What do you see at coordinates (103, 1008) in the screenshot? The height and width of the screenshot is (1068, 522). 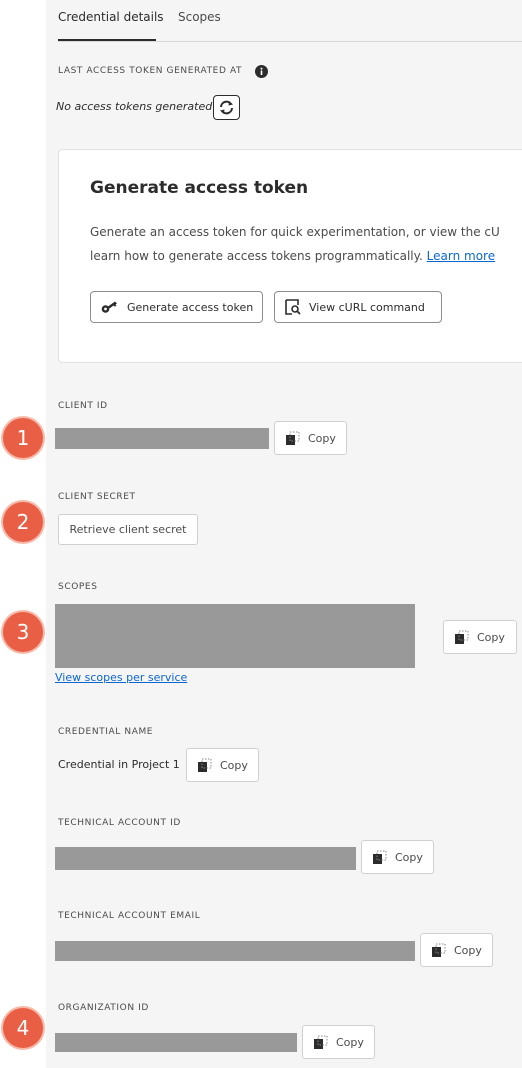 I see `organization-id-label: ORGANIZATION ID` at bounding box center [103, 1008].